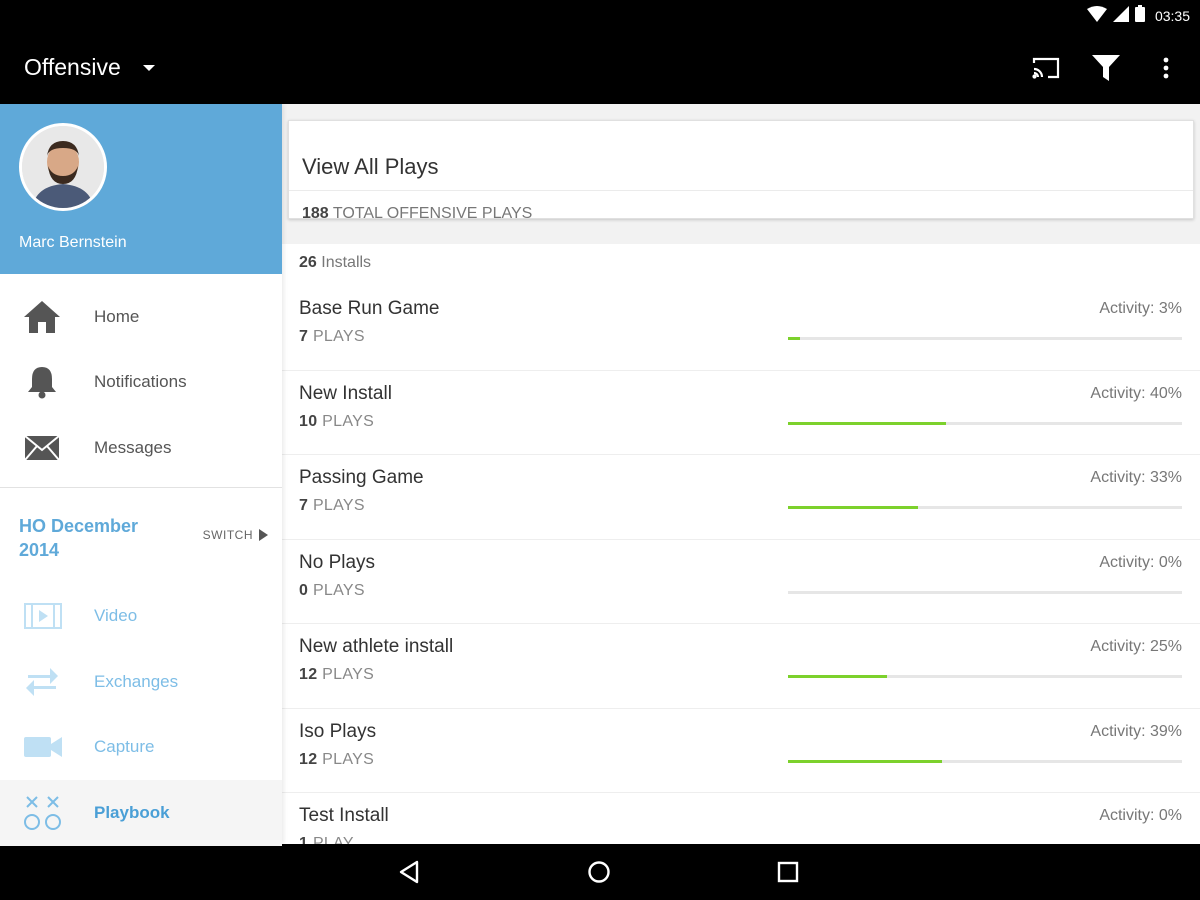 This screenshot has width=1200, height=900. What do you see at coordinates (304, 590) in the screenshot?
I see `install-plays-count: 0` at bounding box center [304, 590].